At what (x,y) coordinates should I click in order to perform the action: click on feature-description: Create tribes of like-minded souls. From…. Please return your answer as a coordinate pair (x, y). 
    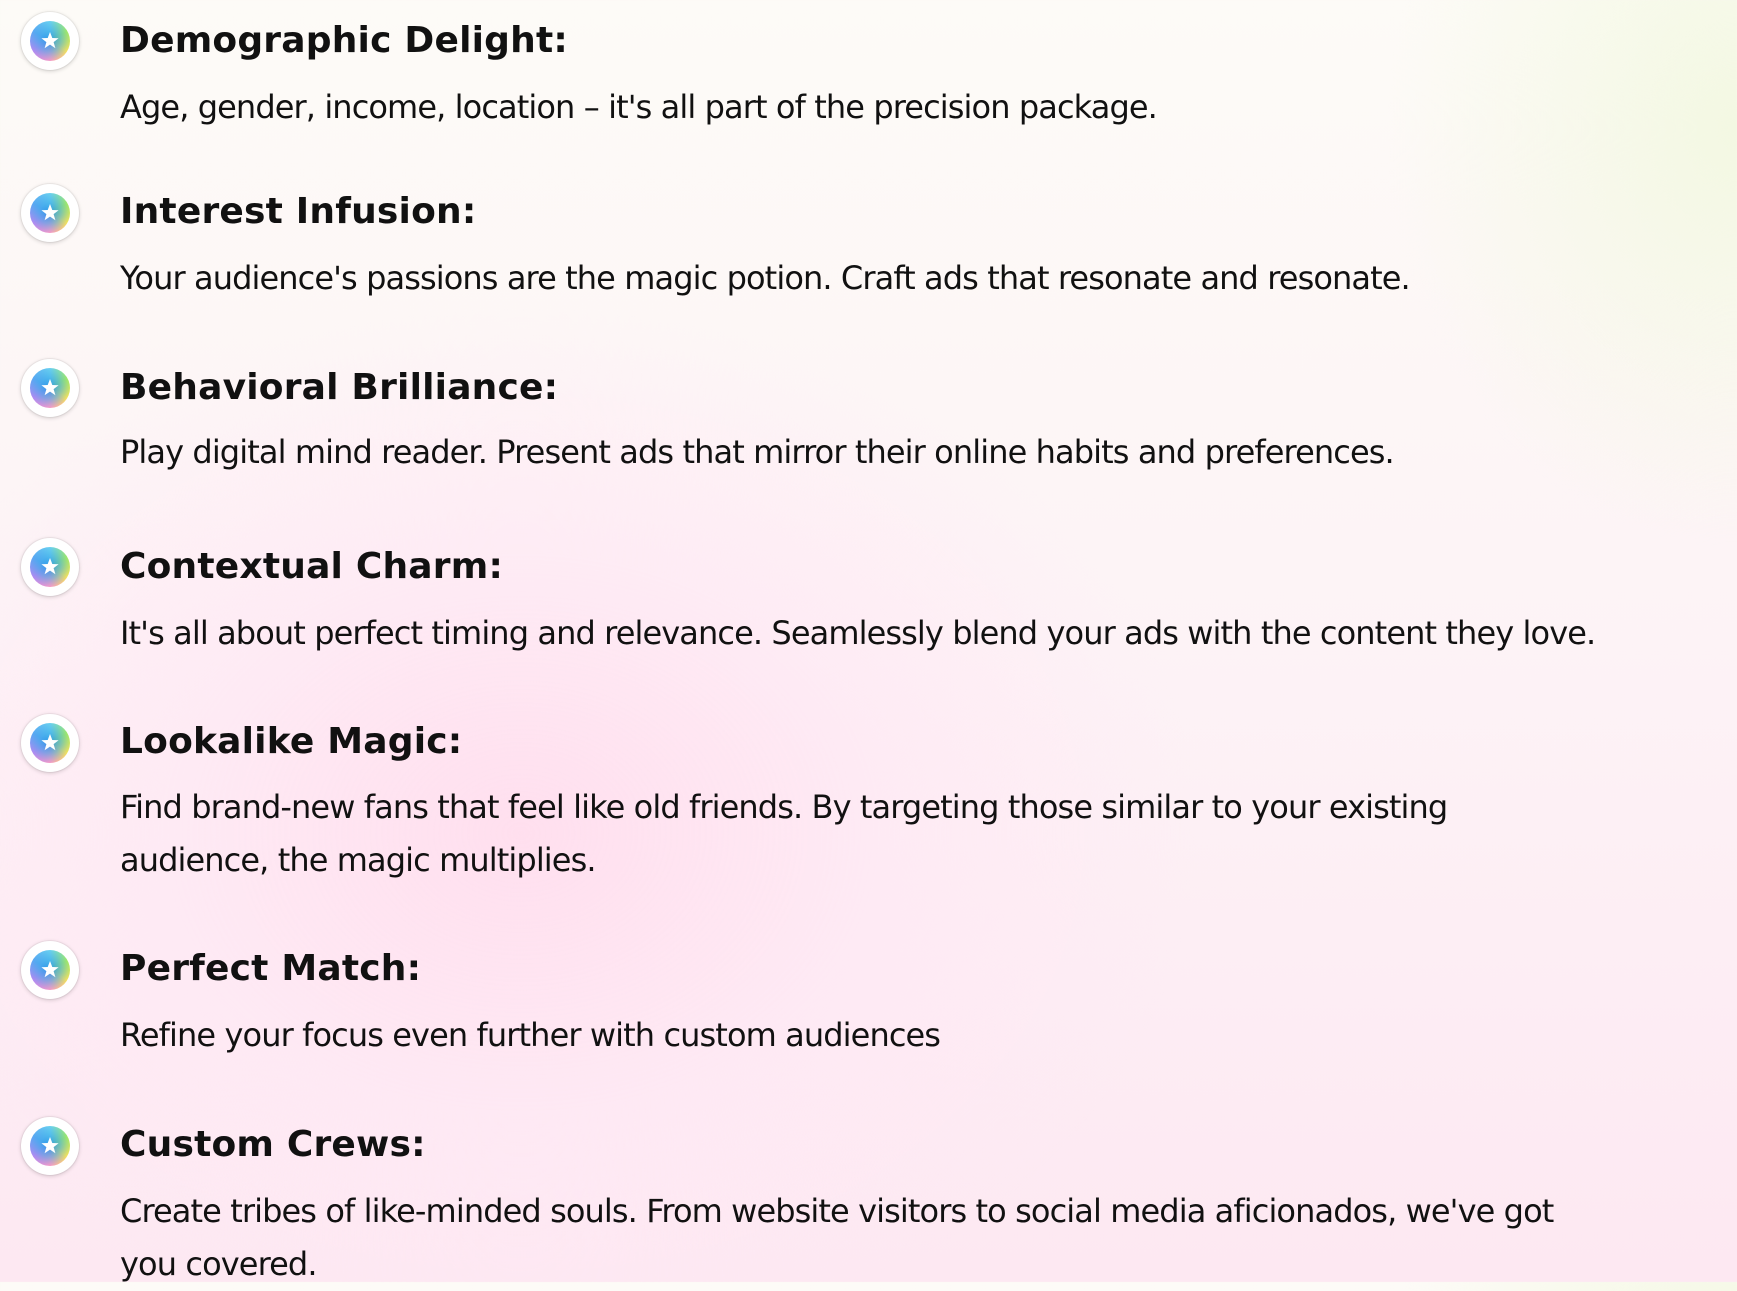
    Looking at the image, I should click on (837, 1237).